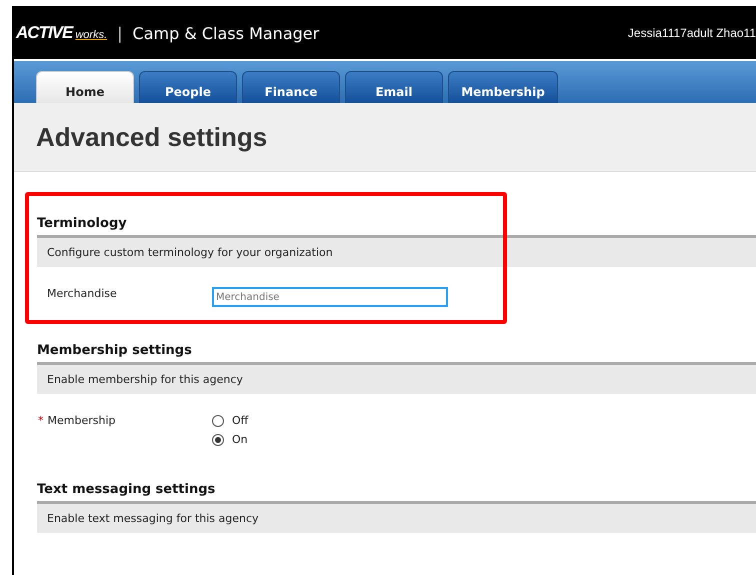 The height and width of the screenshot is (575, 756). What do you see at coordinates (396, 379) in the screenshot?
I see `section-description: Enable membership for this agency` at bounding box center [396, 379].